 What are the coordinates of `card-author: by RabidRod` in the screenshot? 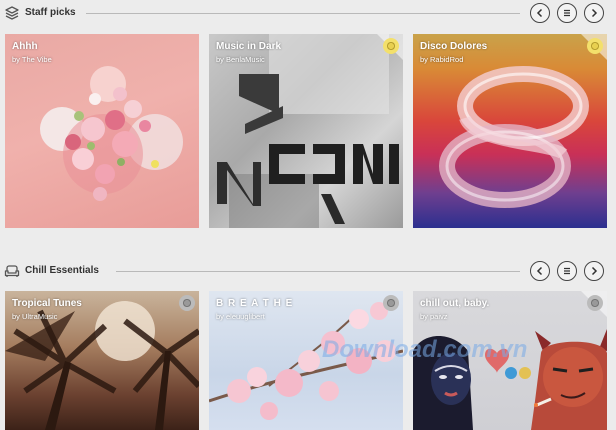 It's located at (442, 59).